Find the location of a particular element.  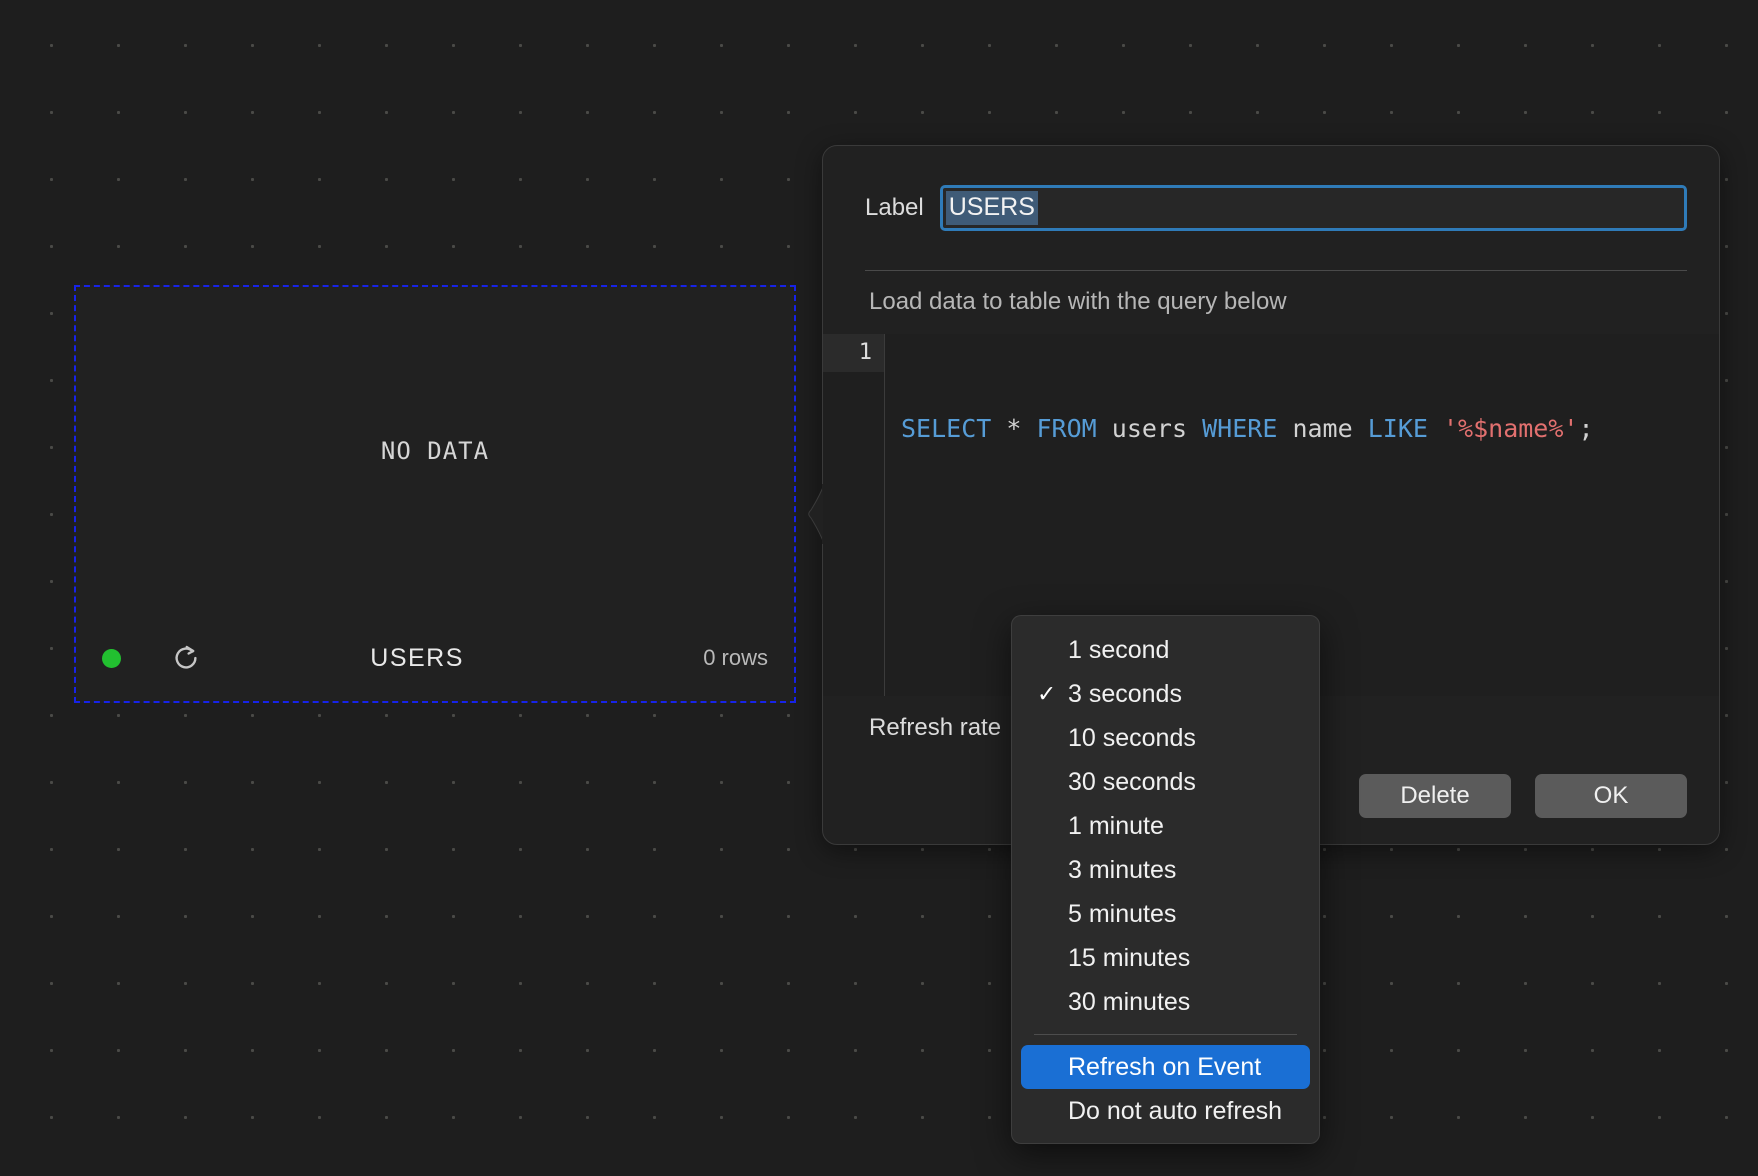

menu-item-label: 3 seconds is located at coordinates (1125, 693).